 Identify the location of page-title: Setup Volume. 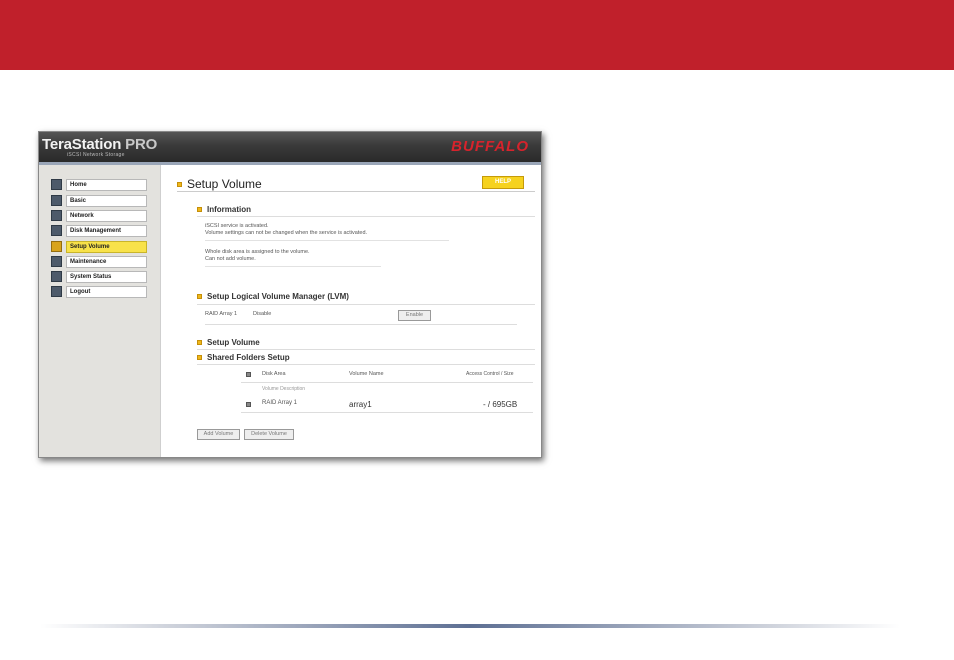
(219, 184).